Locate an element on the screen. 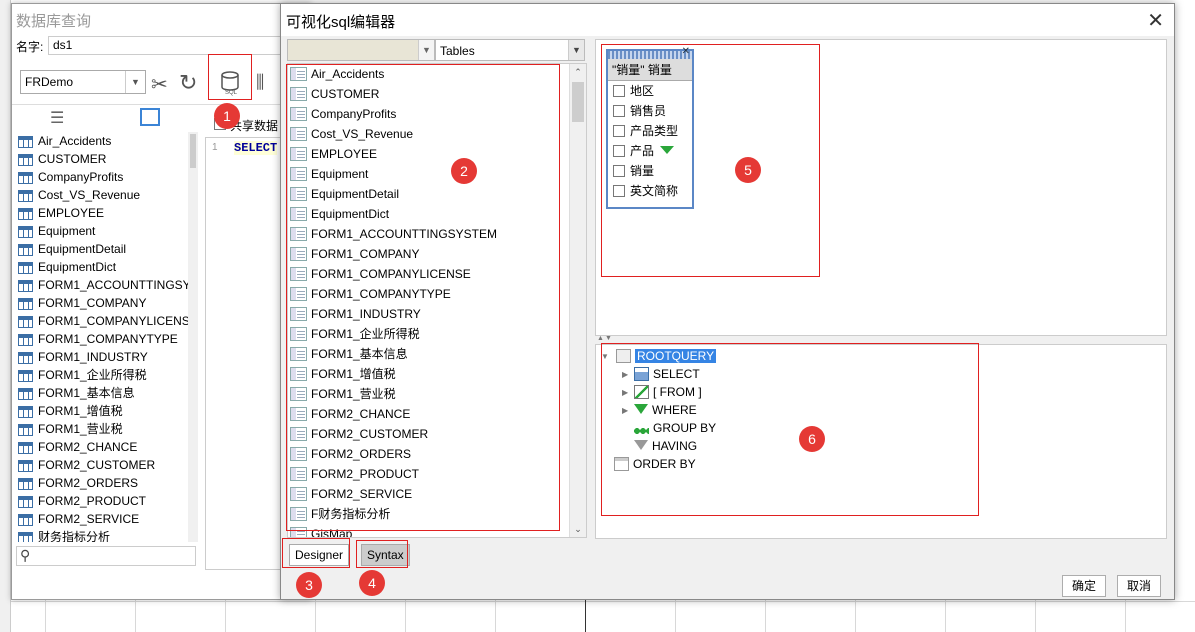  tree-node-rootquery: ROOTQUERY is located at coordinates (666, 356).